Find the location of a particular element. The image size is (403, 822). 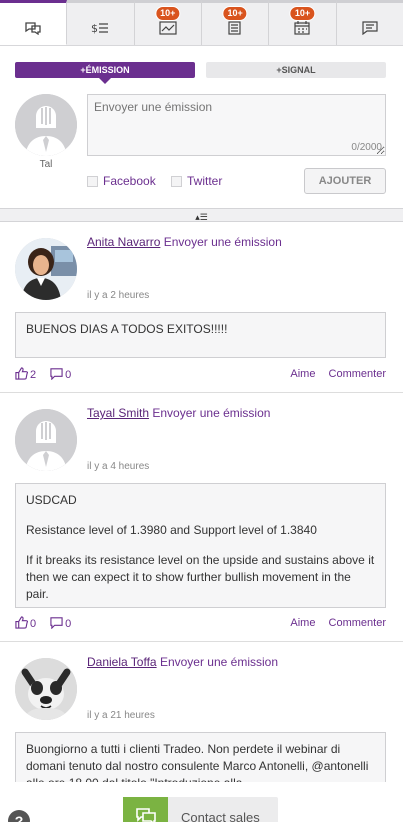

emission-tab: +ÉMISSION is located at coordinates (105, 73).